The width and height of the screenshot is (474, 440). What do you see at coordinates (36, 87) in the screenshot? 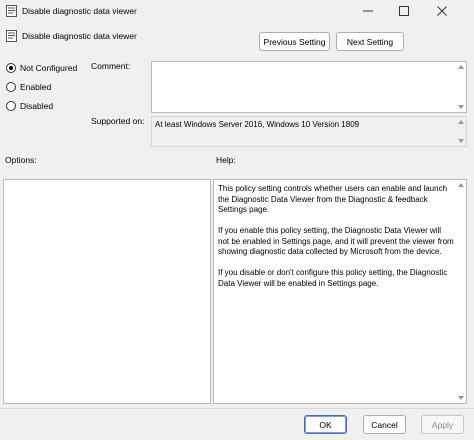
I see `radio-label: Enabled` at bounding box center [36, 87].